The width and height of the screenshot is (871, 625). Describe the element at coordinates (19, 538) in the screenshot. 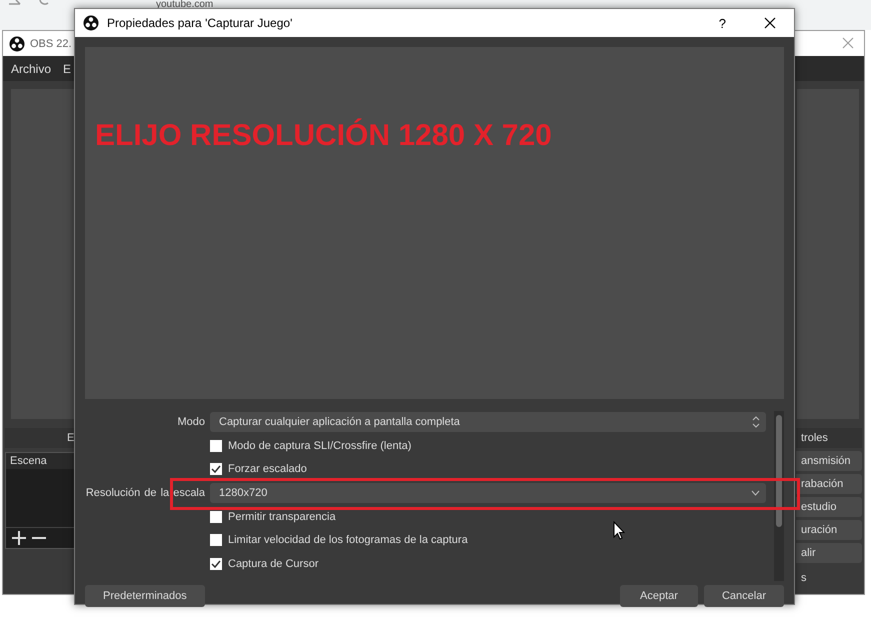

I see `plus-icon` at that location.